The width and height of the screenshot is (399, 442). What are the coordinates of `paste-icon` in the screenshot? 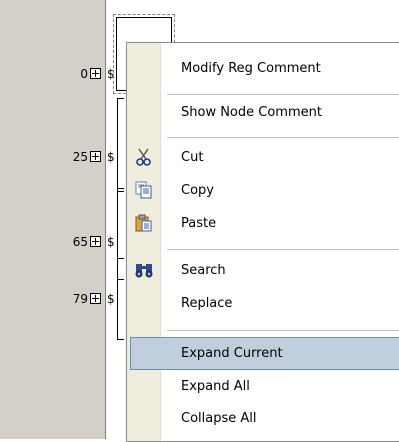 It's located at (143, 223).